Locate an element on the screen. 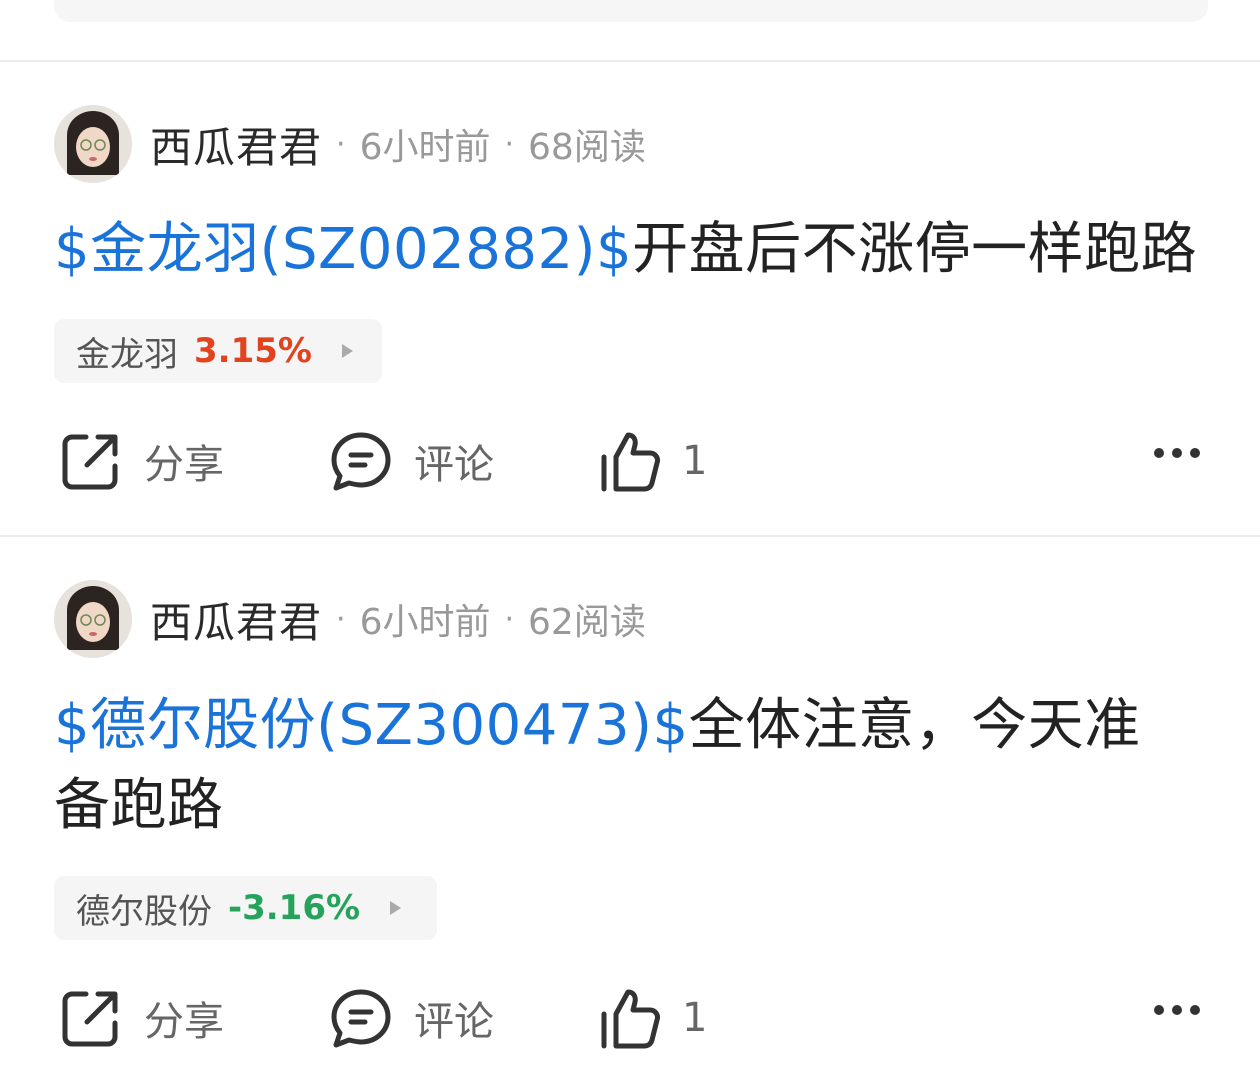 The height and width of the screenshot is (1084, 1260). stock-link: $德尔股份(SZ300473)$ is located at coordinates (371, 725).